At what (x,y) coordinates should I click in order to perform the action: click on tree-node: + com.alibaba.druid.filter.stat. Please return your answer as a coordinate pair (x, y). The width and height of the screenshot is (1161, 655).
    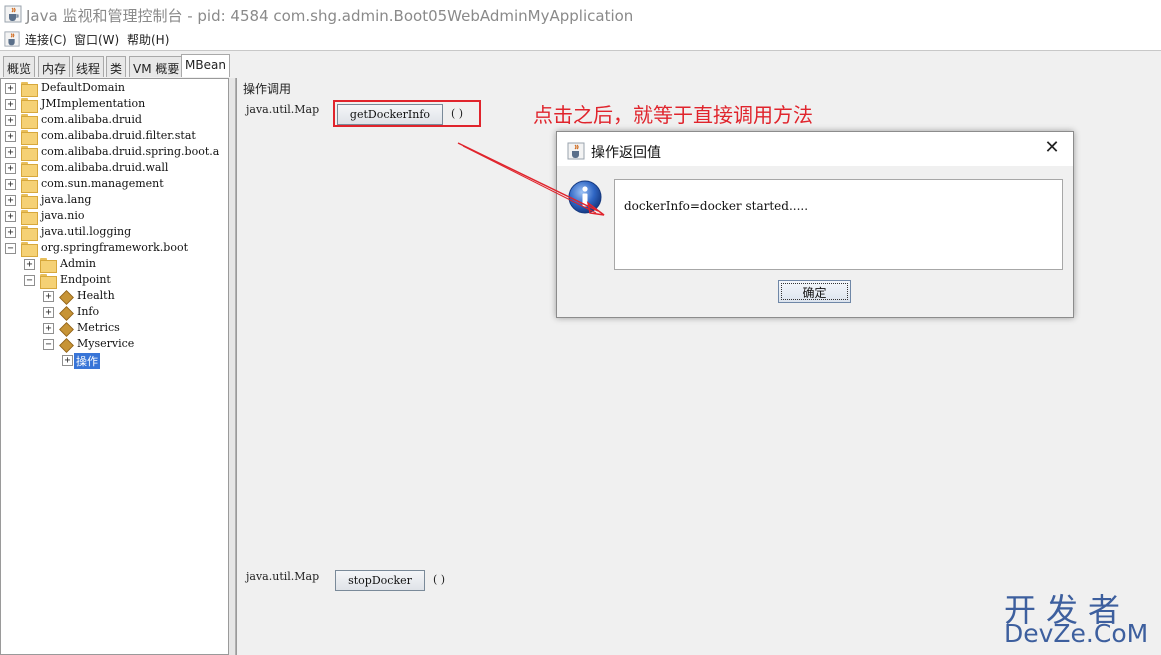
    Looking at the image, I should click on (115, 137).